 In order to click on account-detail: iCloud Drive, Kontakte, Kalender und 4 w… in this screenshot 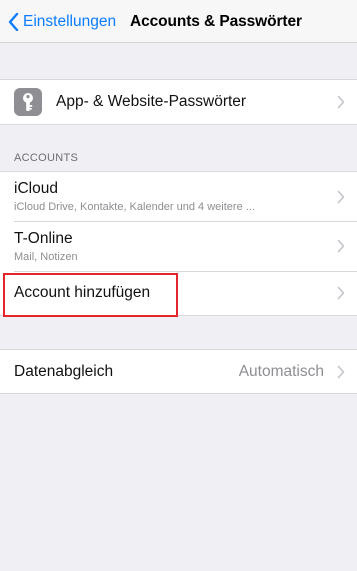, I will do `click(134, 207)`.